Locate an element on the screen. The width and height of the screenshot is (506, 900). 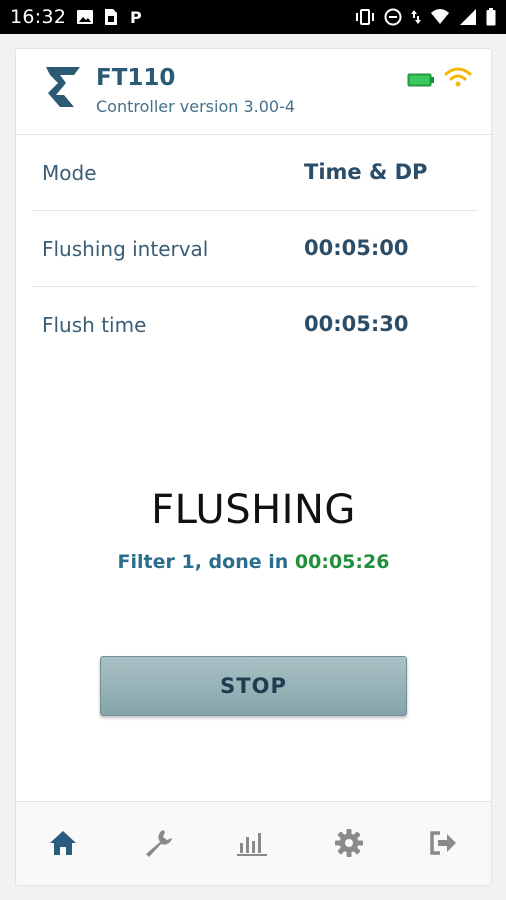
setting-row-mode: Mode Time & DP is located at coordinates (255, 173).